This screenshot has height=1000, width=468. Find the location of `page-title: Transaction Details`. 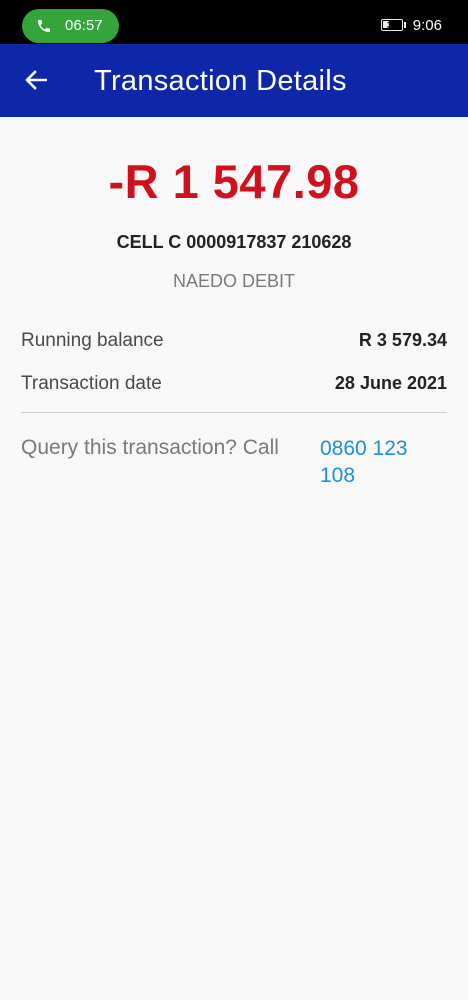

page-title: Transaction Details is located at coordinates (220, 81).